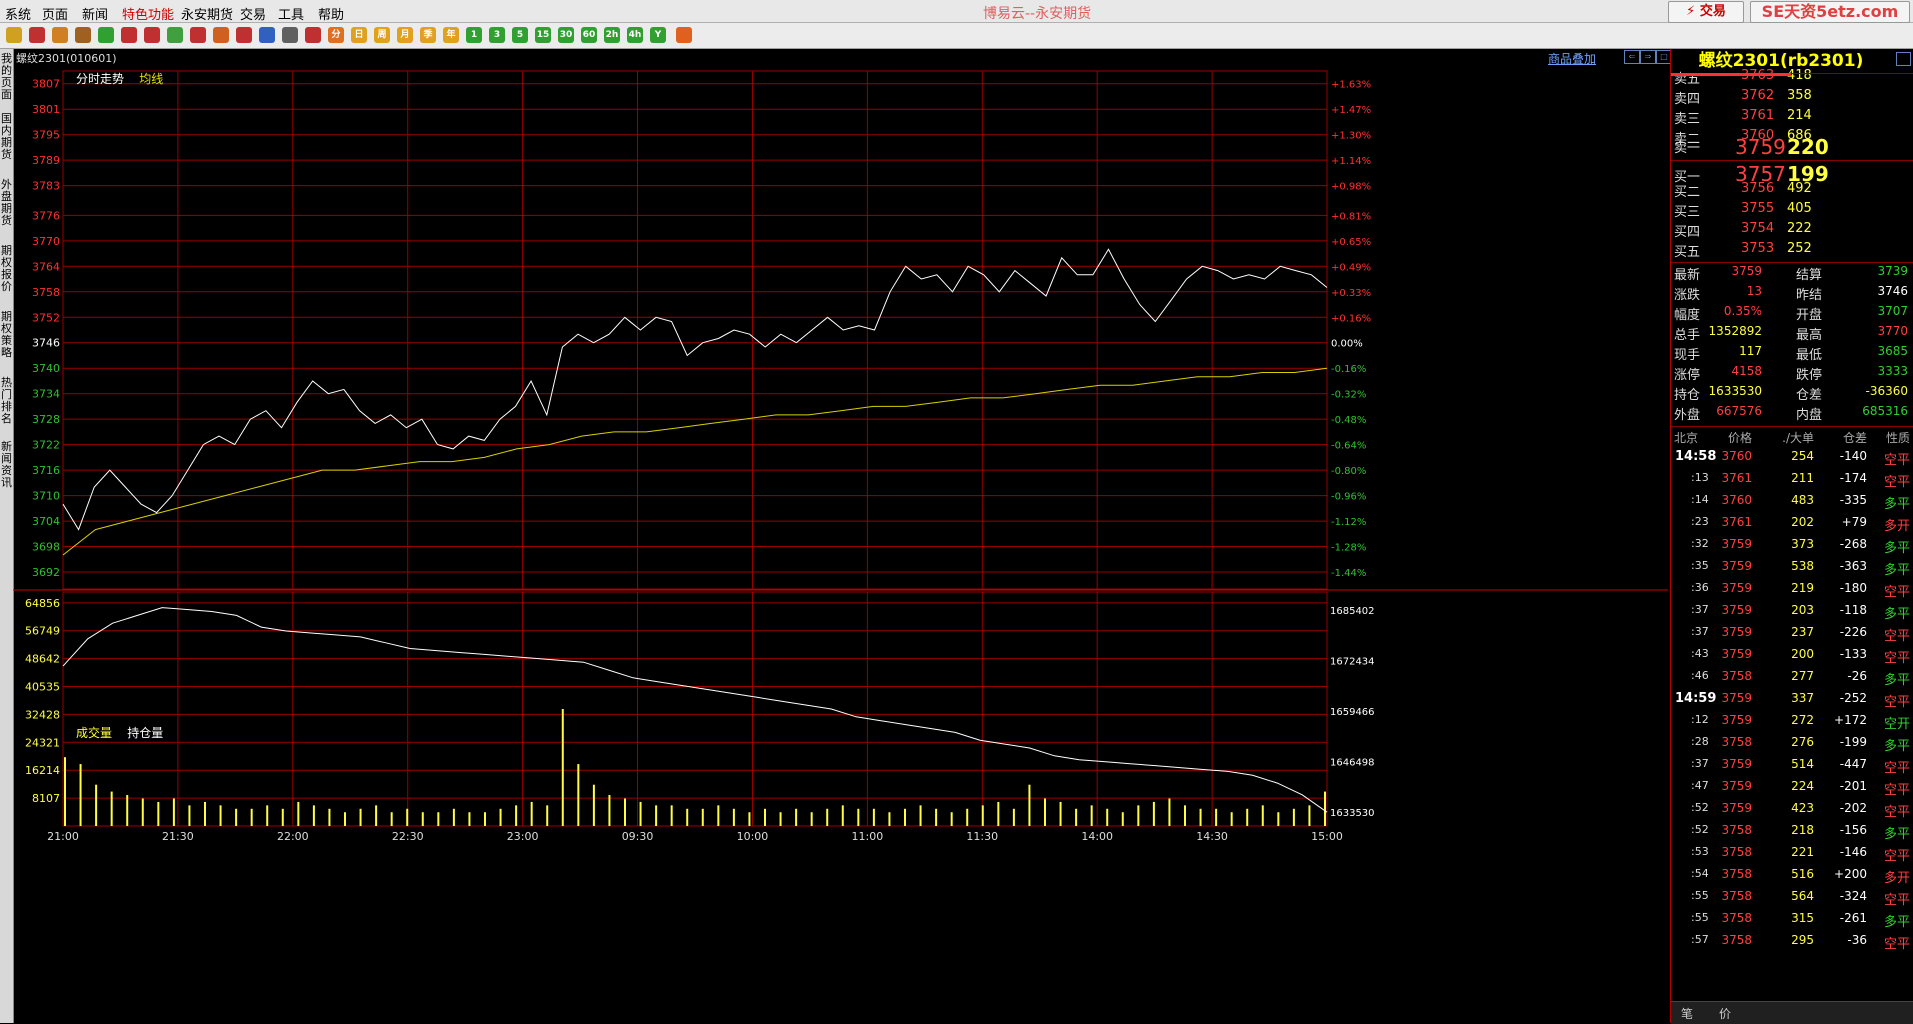 Image resolution: width=1913 pixels, height=1024 pixels. Describe the element at coordinates (382, 35) in the screenshot. I see `period-button-2: 周` at that location.